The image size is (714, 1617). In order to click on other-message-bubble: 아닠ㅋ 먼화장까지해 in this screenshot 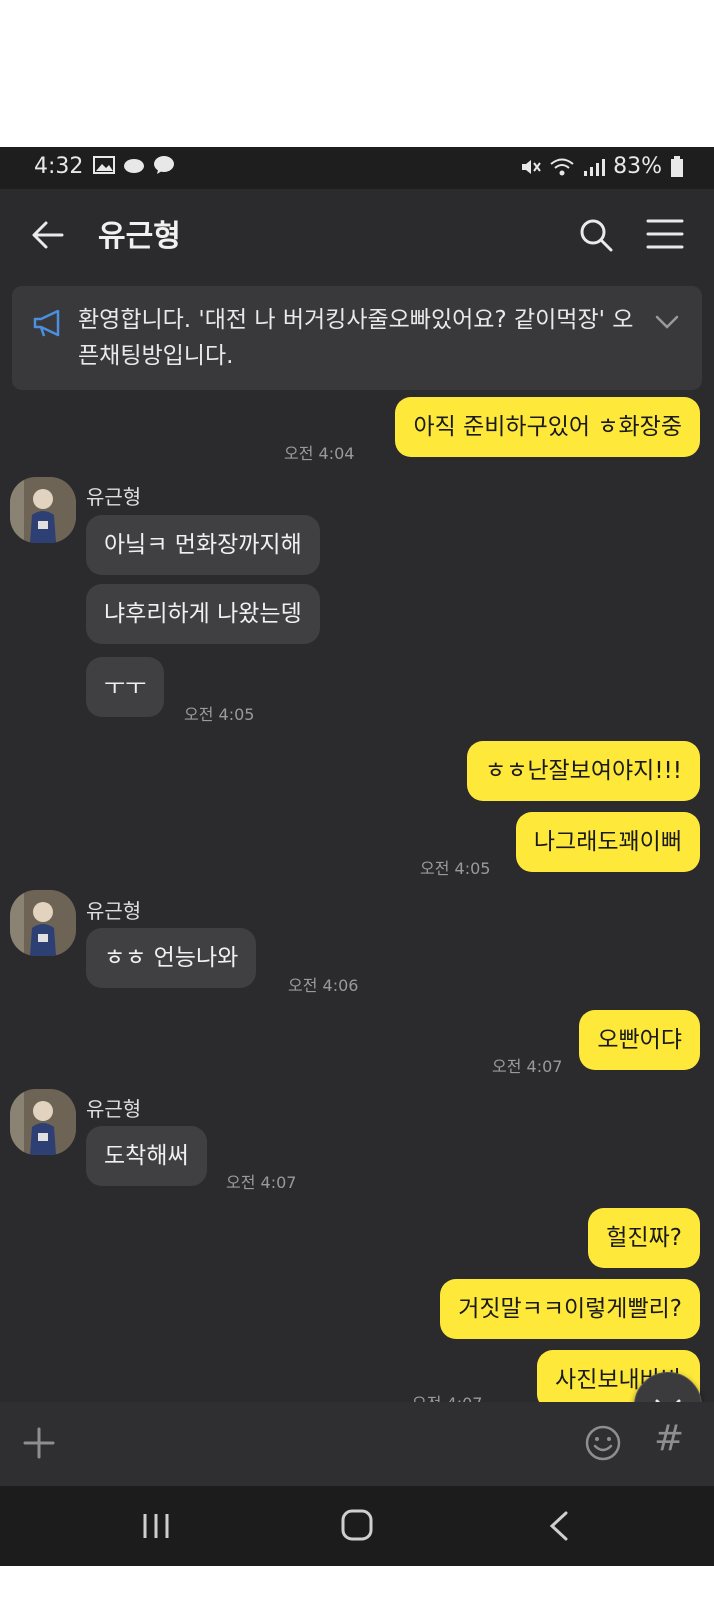, I will do `click(203, 545)`.